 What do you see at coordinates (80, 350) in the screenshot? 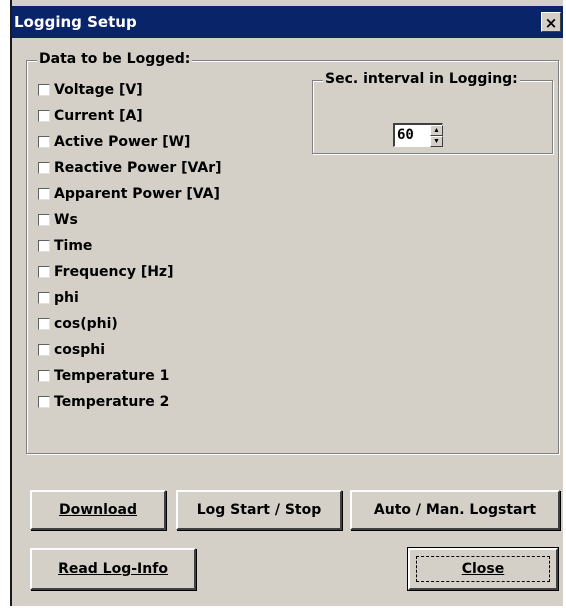
I see `checkbox-label: cosphi` at bounding box center [80, 350].